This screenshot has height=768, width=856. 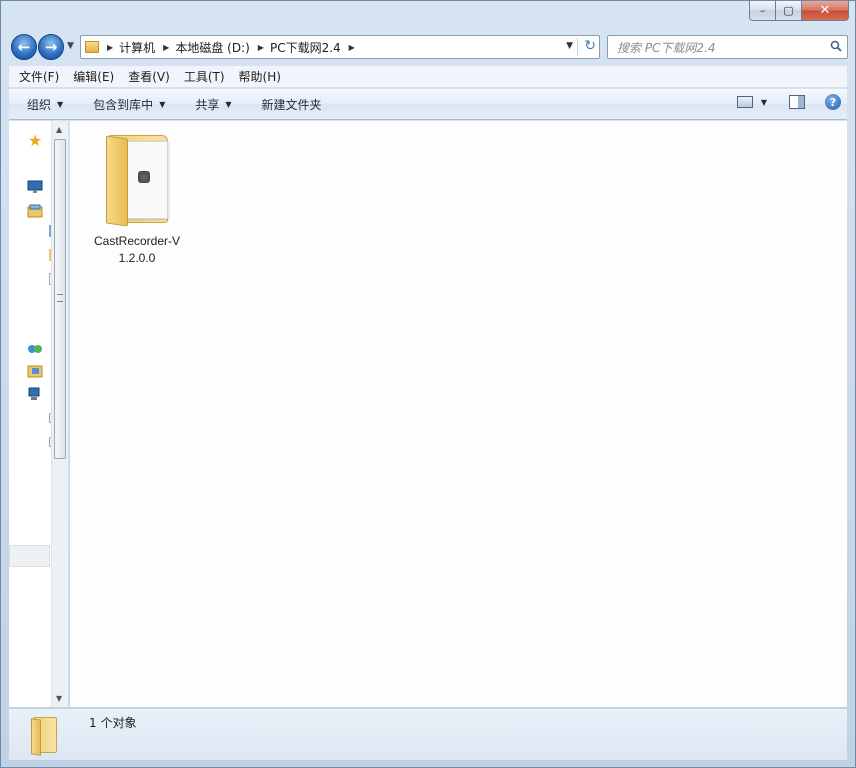 I want to click on back-button: ←, so click(x=24, y=47).